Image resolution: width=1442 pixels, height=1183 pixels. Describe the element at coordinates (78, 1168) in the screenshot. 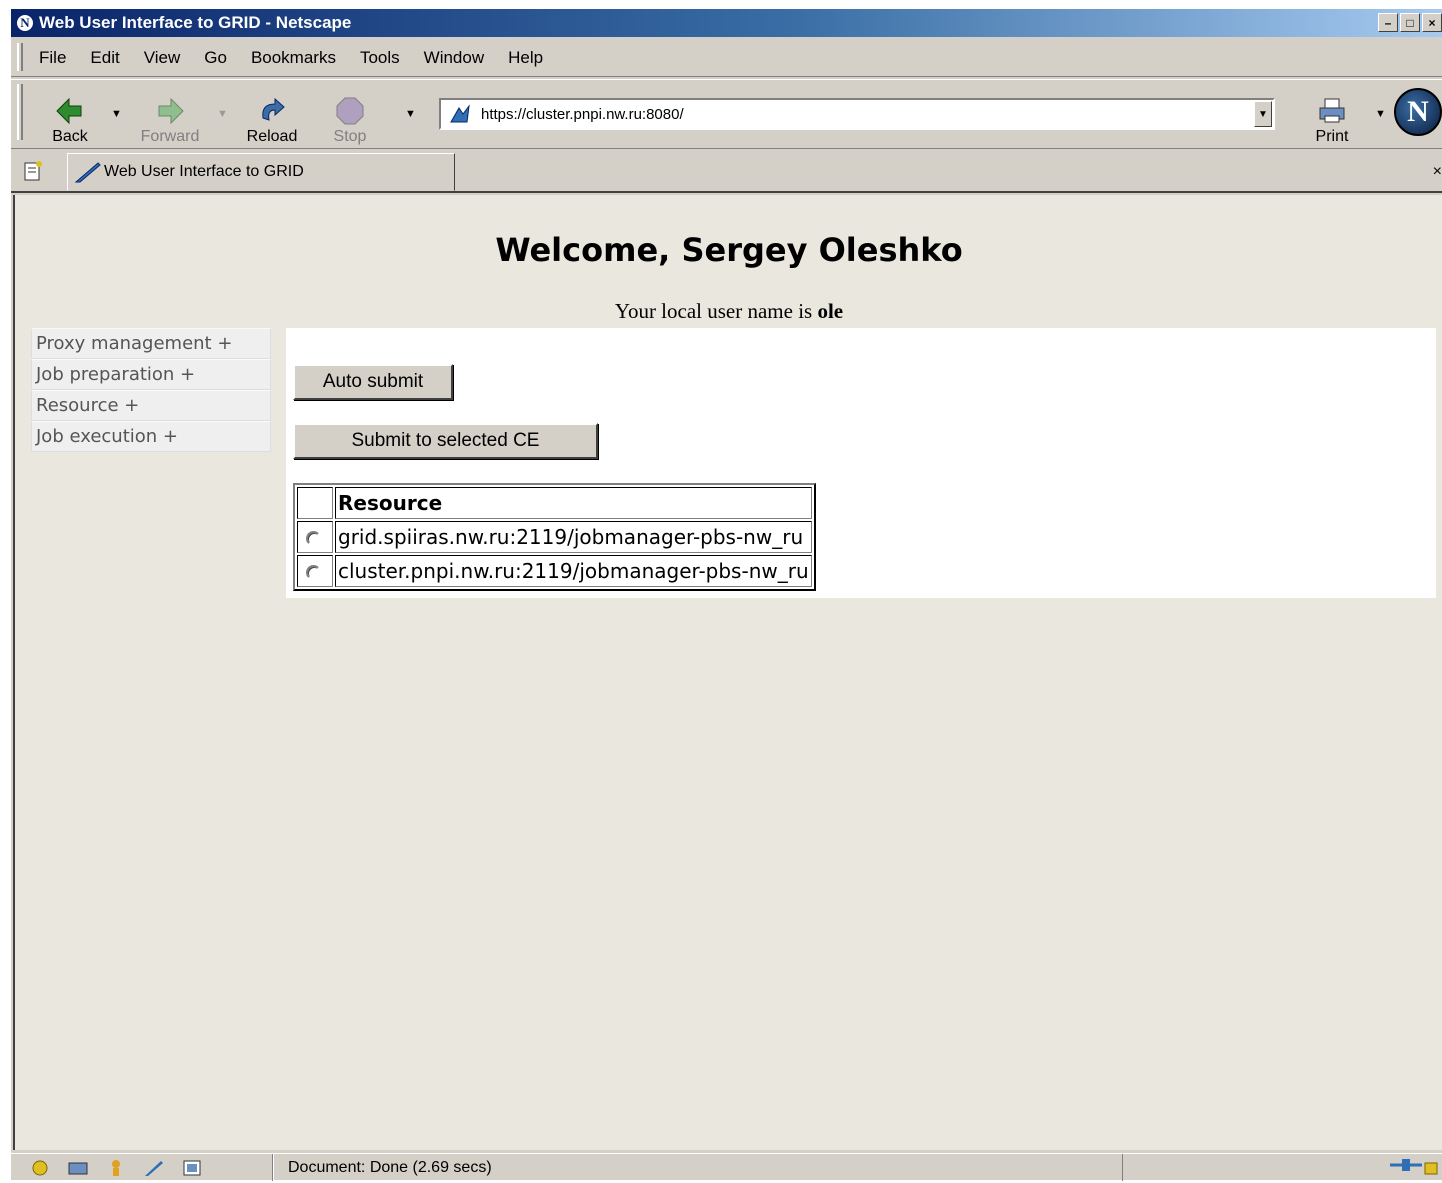

I see `mail-icon` at that location.